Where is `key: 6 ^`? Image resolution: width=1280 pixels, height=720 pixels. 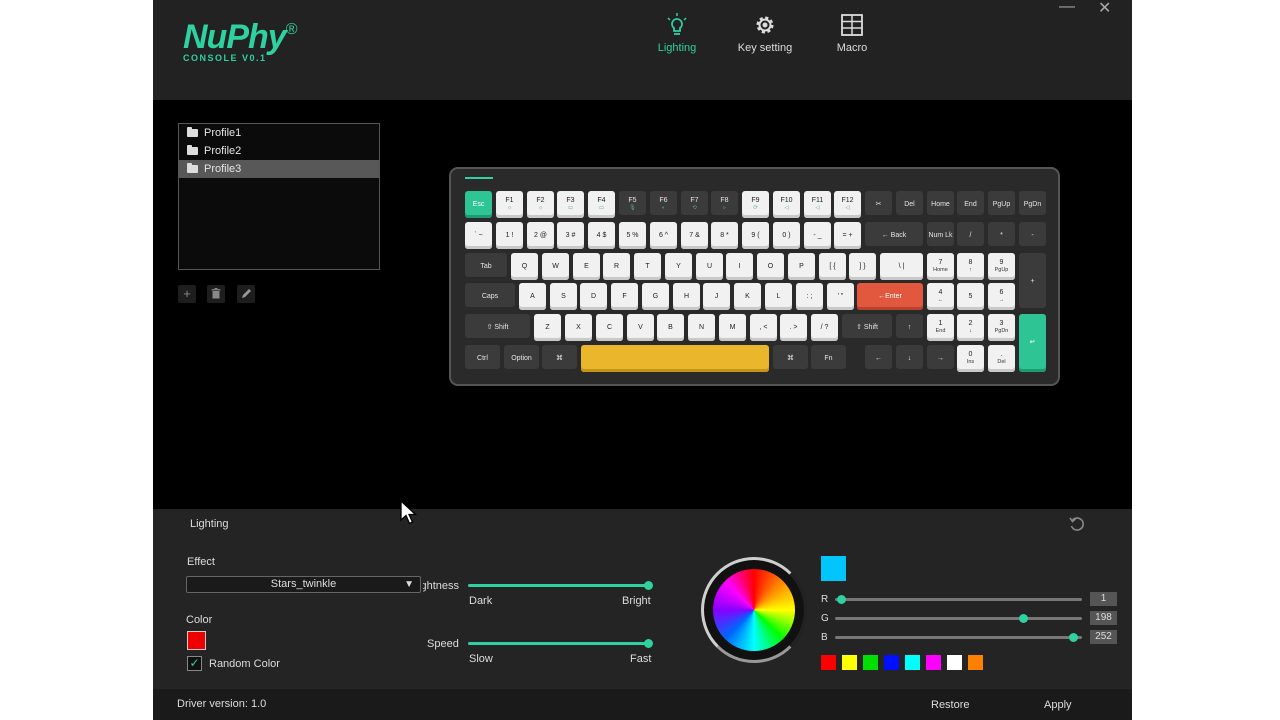 key: 6 ^ is located at coordinates (663, 235).